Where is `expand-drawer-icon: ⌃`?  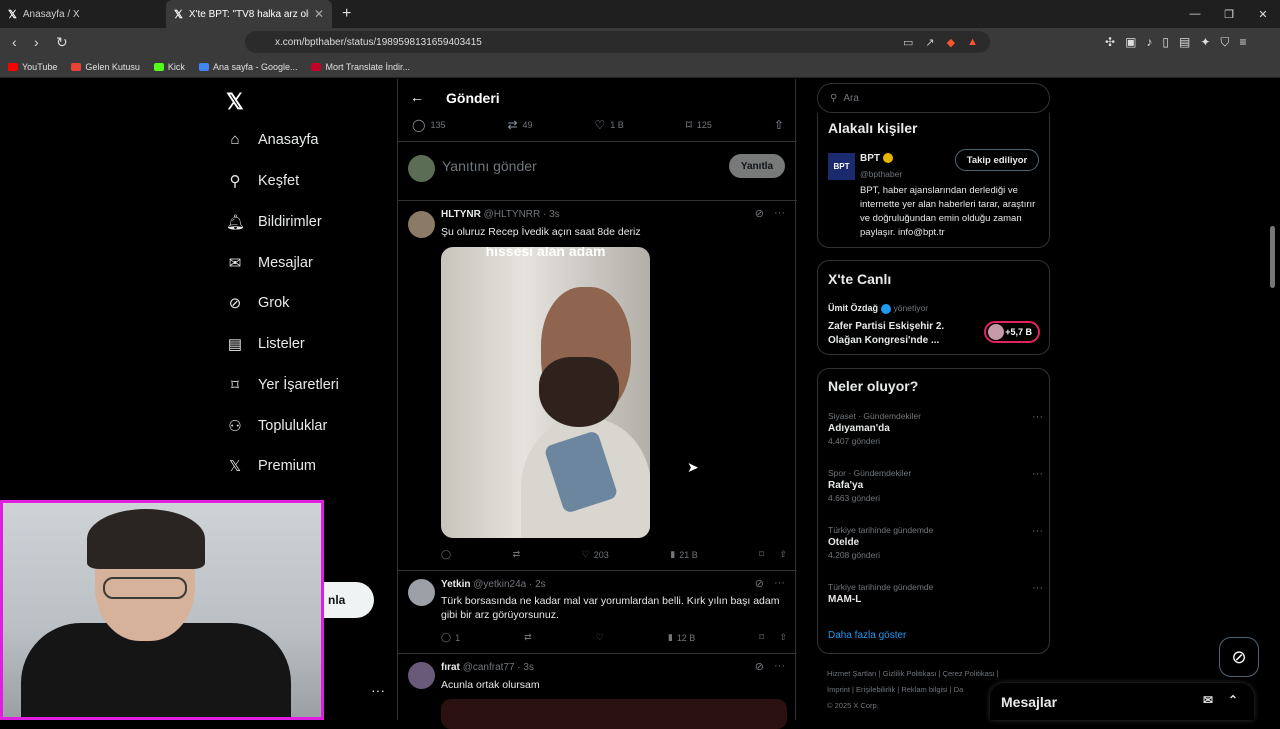
expand-drawer-icon: ⌃ is located at coordinates (1233, 700).